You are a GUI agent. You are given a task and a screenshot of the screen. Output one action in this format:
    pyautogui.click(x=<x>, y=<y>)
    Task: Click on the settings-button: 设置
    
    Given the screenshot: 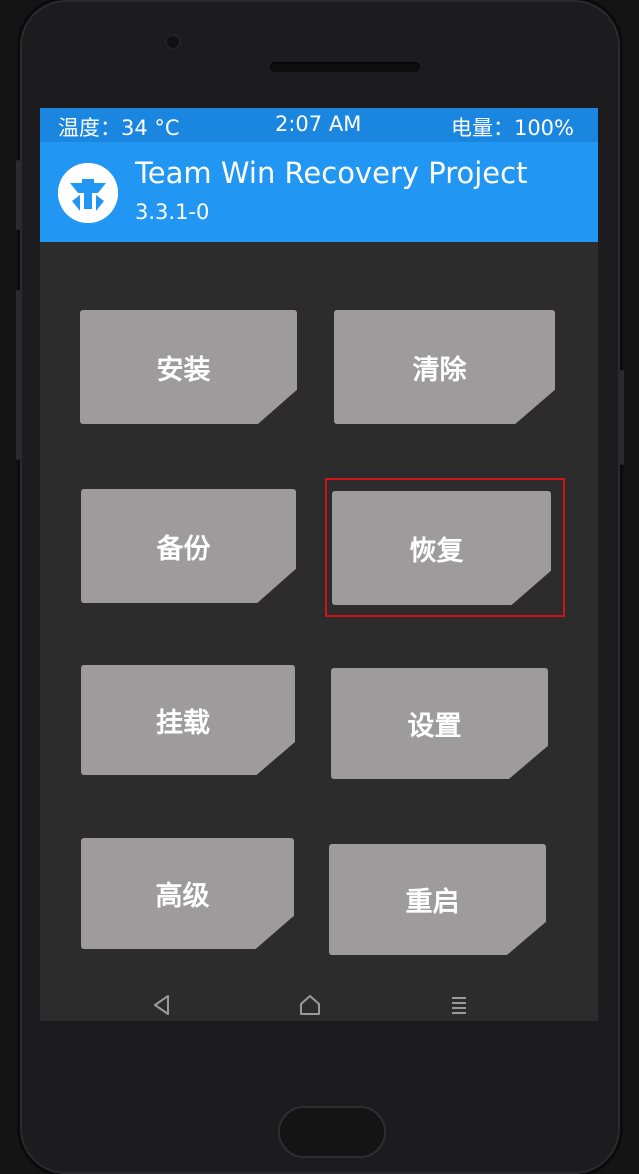 What is the action you would take?
    pyautogui.click(x=439, y=723)
    